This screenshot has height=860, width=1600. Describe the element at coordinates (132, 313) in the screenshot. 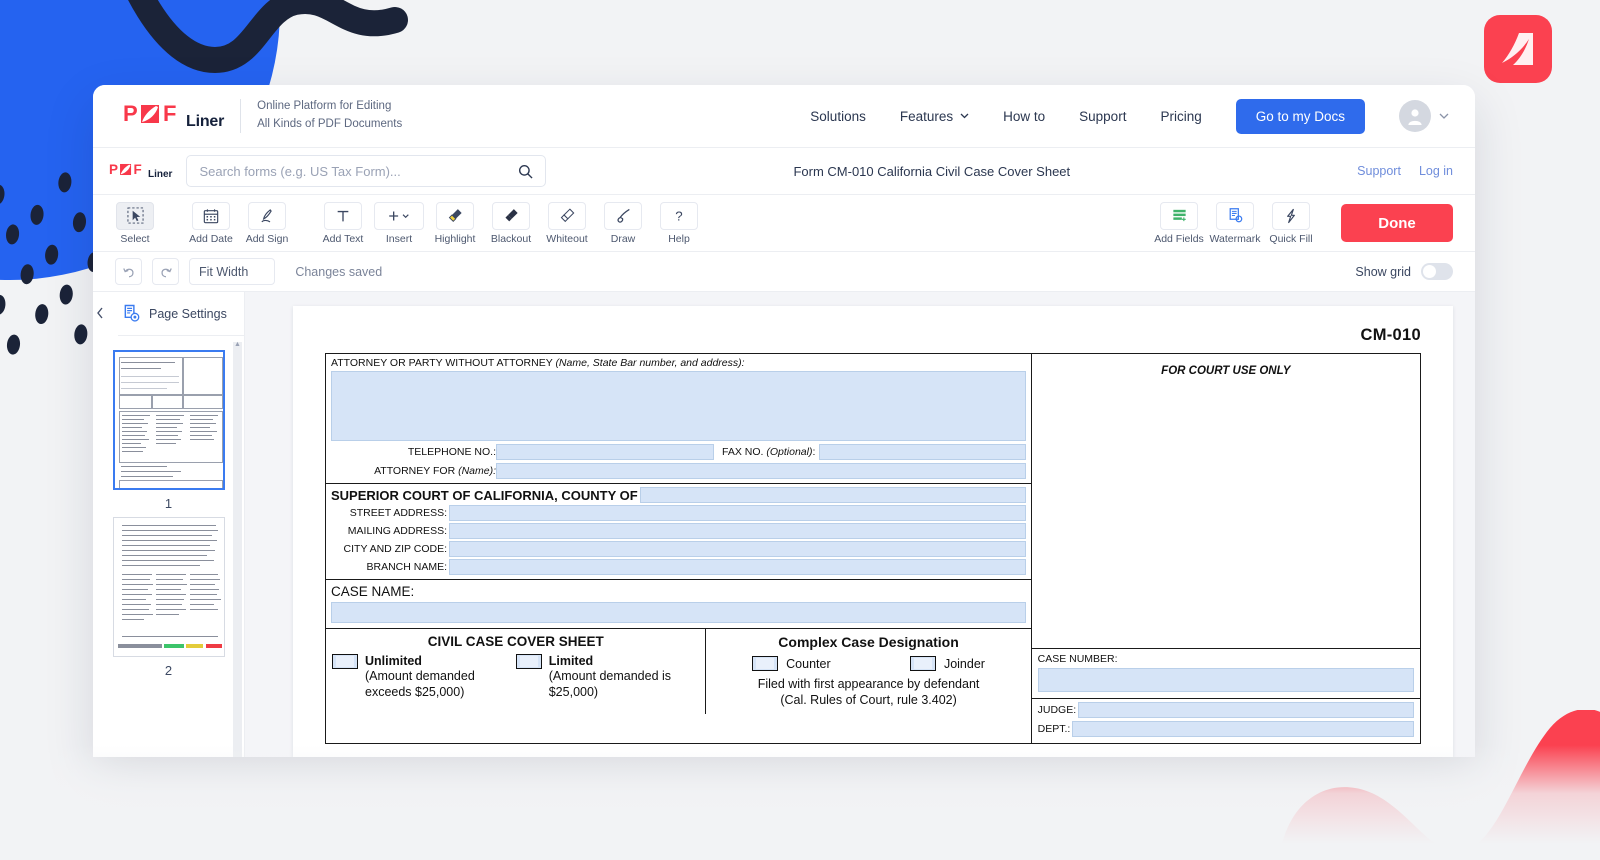

I see `page-settings-icon` at that location.